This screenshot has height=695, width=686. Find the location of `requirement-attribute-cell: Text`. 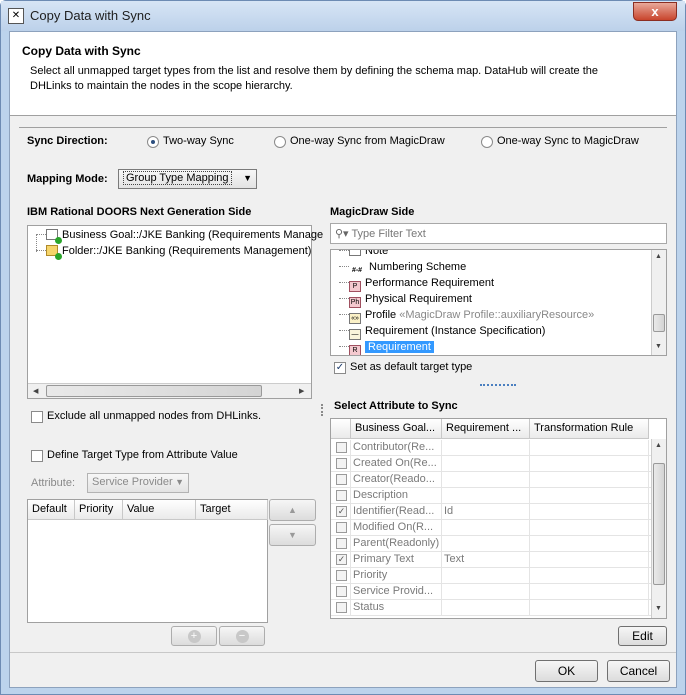

requirement-attribute-cell: Text is located at coordinates (486, 560).